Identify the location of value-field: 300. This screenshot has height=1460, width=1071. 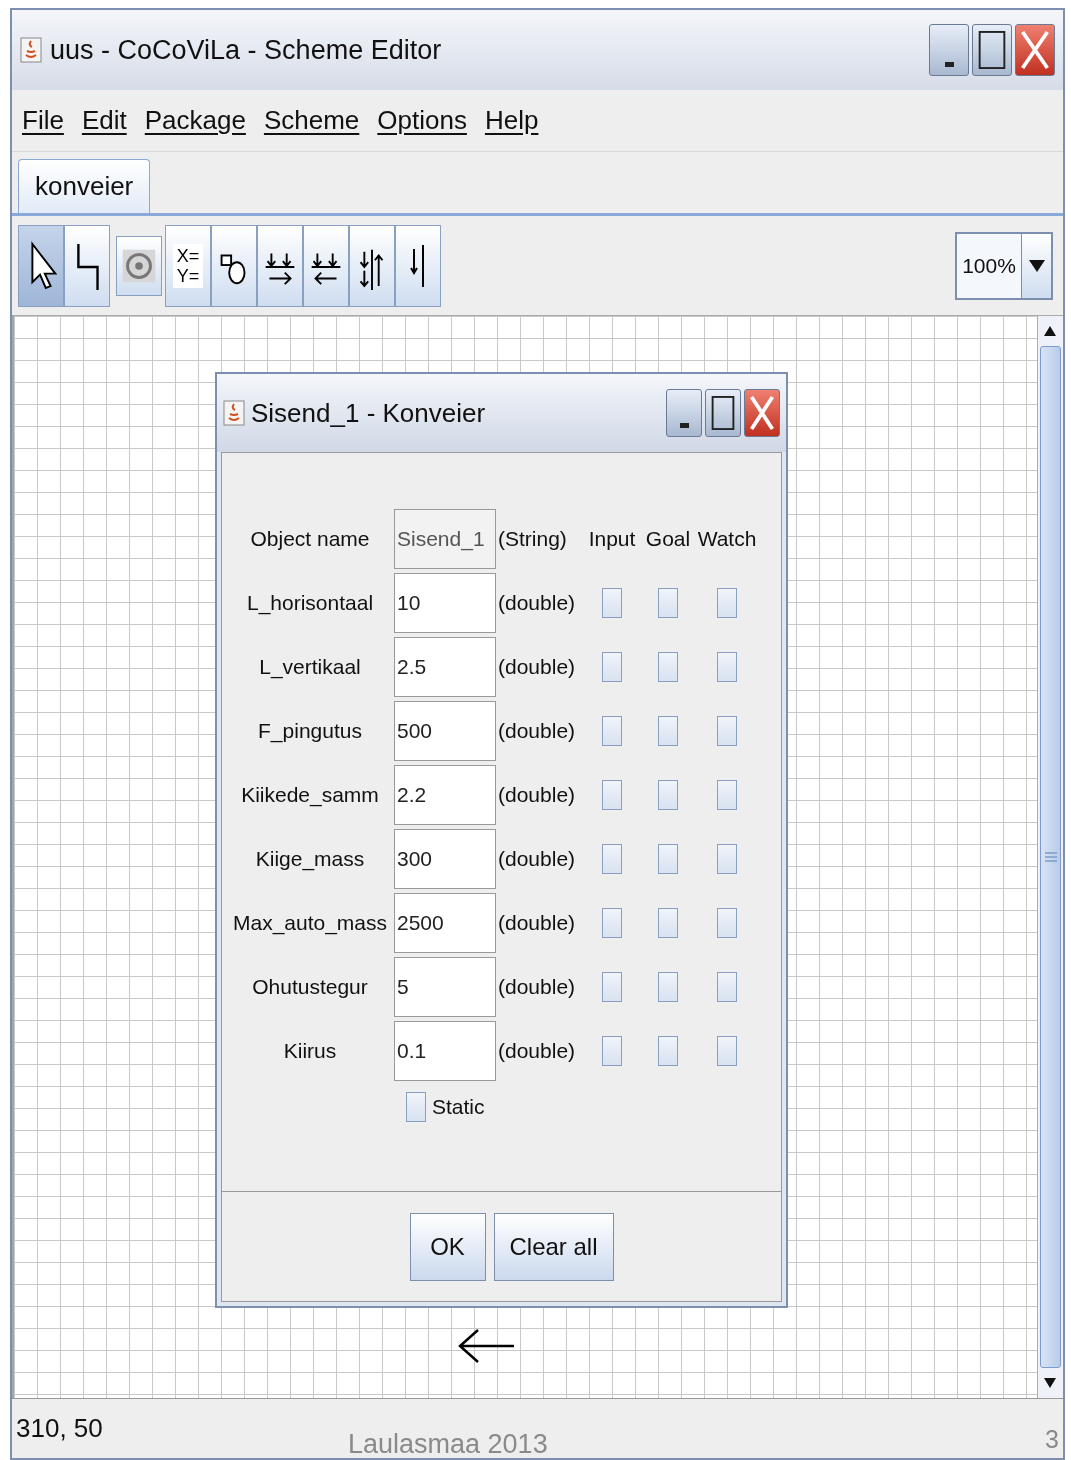
(445, 859).